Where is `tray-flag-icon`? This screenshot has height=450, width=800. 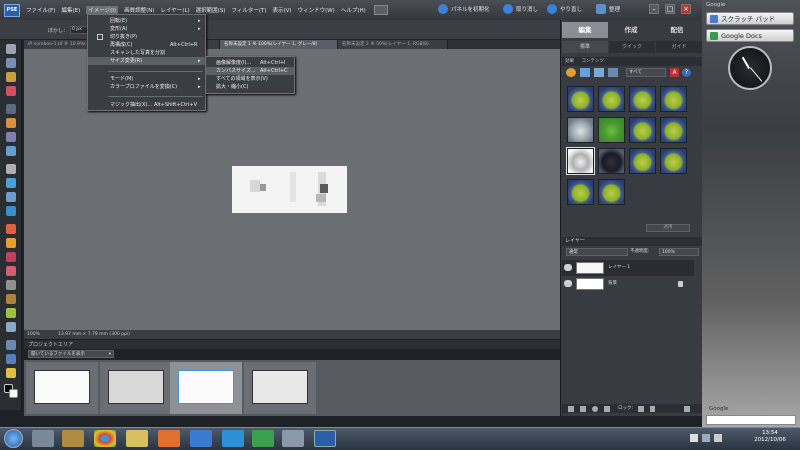
tray-flag-icon is located at coordinates (694, 438).